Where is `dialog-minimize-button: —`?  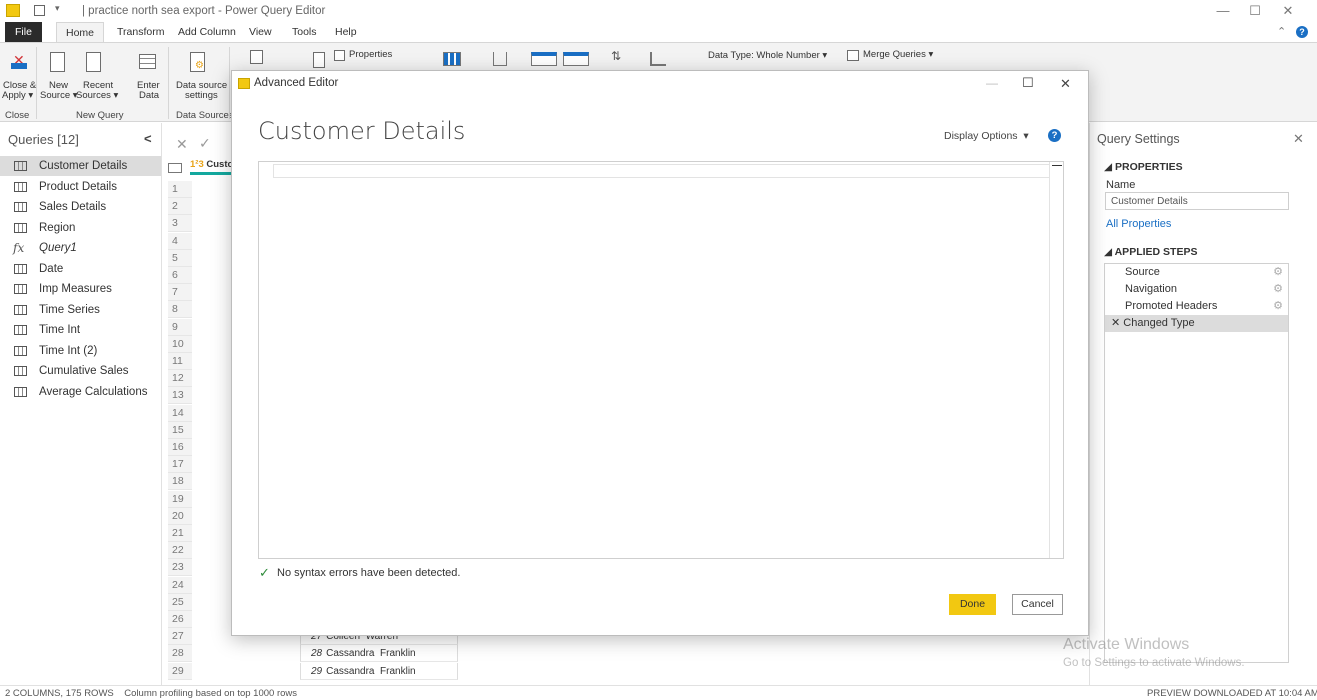
dialog-minimize-button: — is located at coordinates (992, 83).